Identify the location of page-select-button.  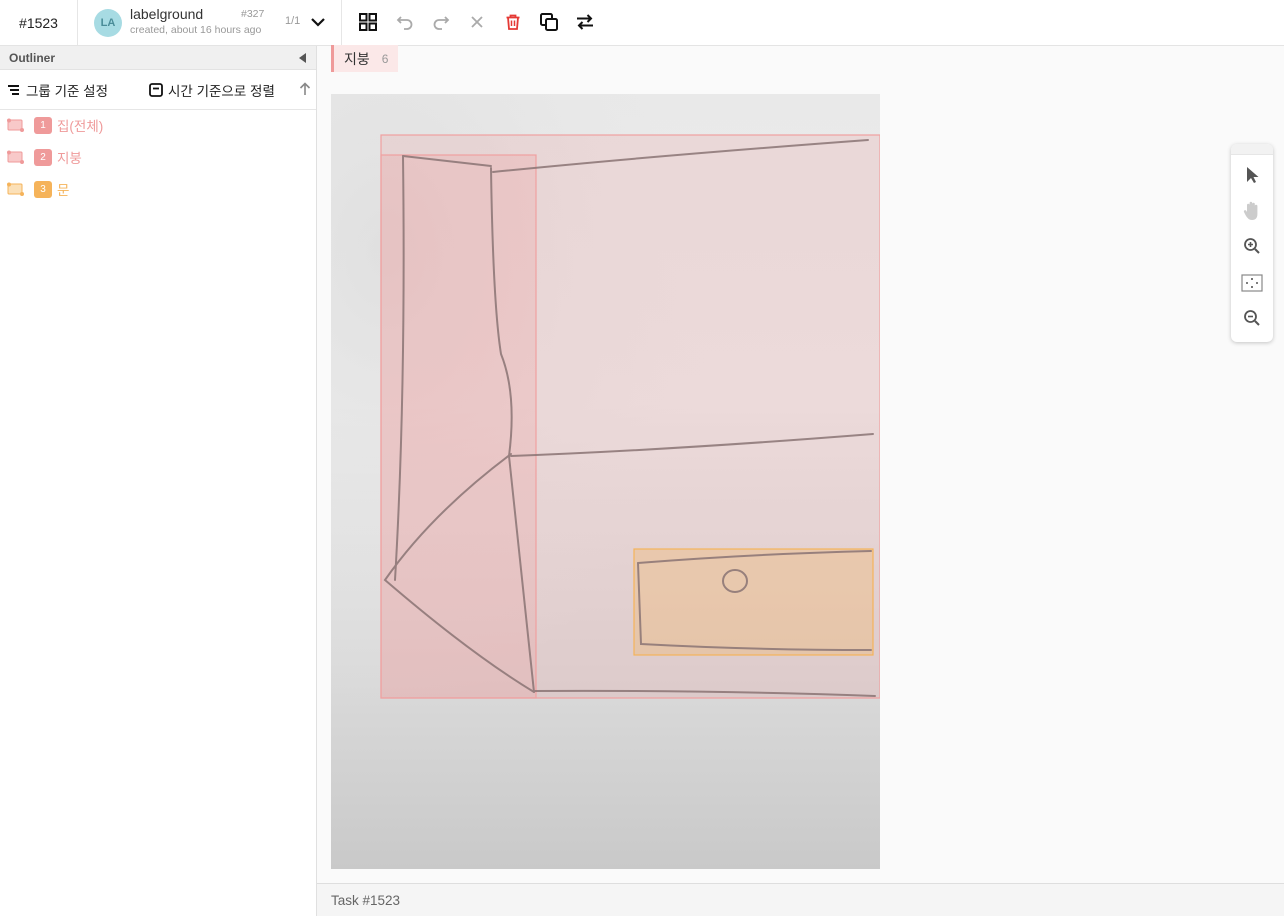
(318, 22).